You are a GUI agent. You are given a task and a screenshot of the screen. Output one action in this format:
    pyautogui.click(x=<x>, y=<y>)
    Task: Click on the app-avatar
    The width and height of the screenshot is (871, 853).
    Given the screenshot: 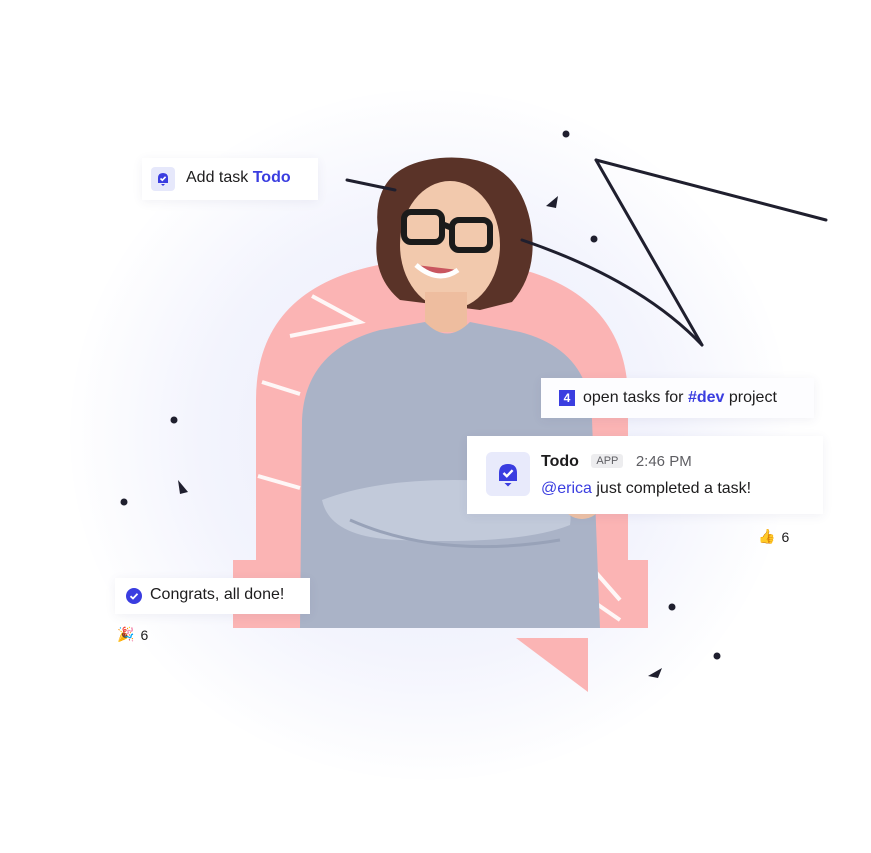 What is the action you would take?
    pyautogui.click(x=508, y=474)
    